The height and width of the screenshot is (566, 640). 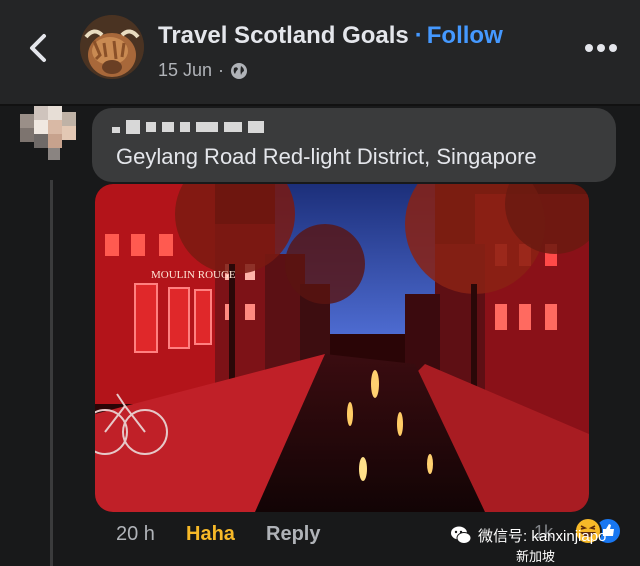 What do you see at coordinates (39, 48) in the screenshot?
I see `back-arrow-icon` at bounding box center [39, 48].